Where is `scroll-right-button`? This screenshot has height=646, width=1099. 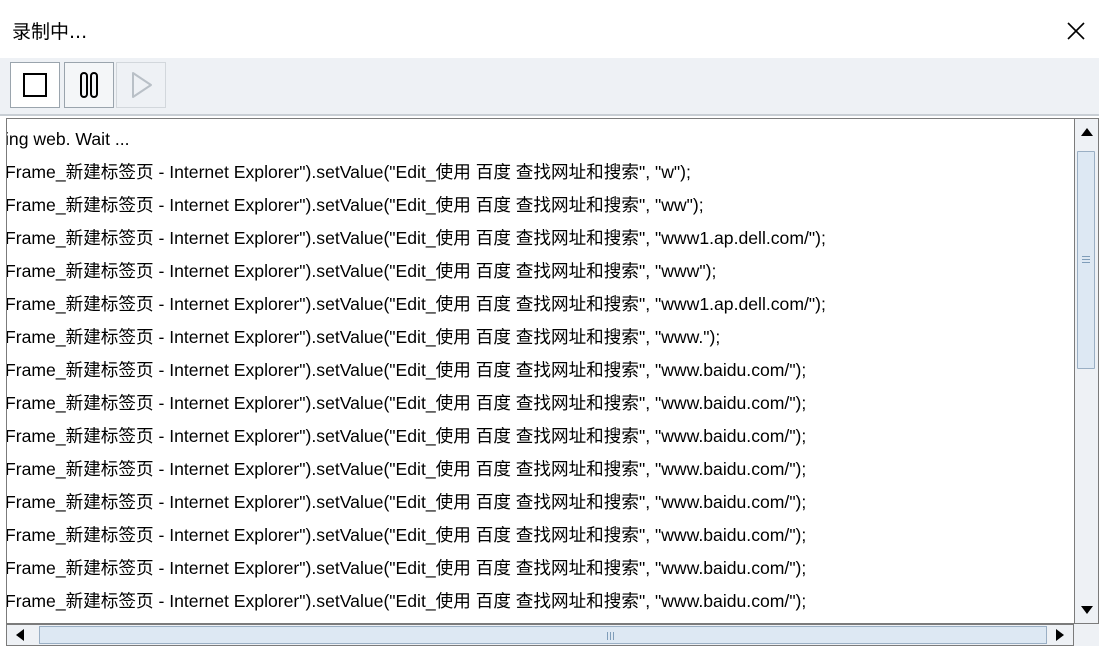 scroll-right-button is located at coordinates (1060, 635).